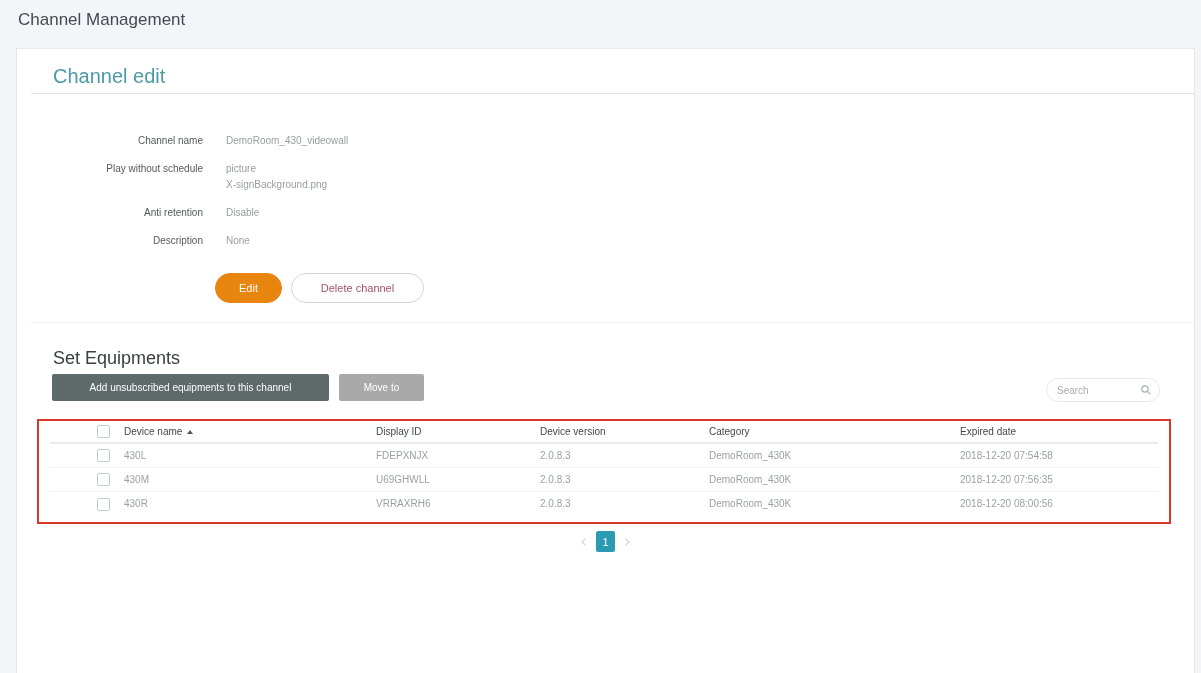 Image resolution: width=1201 pixels, height=673 pixels. What do you see at coordinates (1146, 390) in the screenshot?
I see `search-icon` at bounding box center [1146, 390].